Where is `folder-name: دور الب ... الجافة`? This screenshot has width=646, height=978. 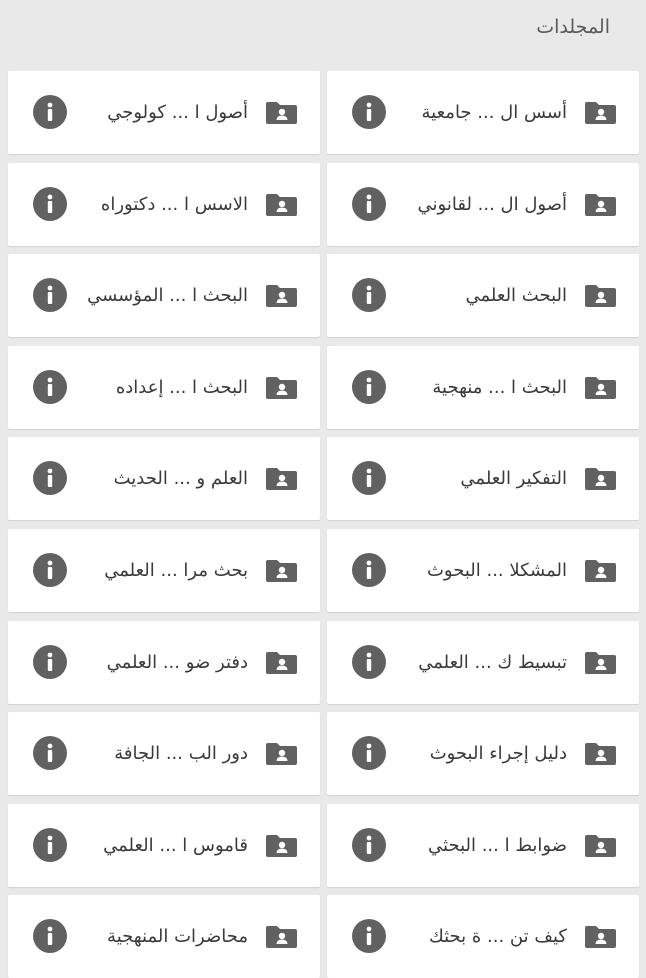
folder-name: دور الب ... الجافة is located at coordinates (181, 754).